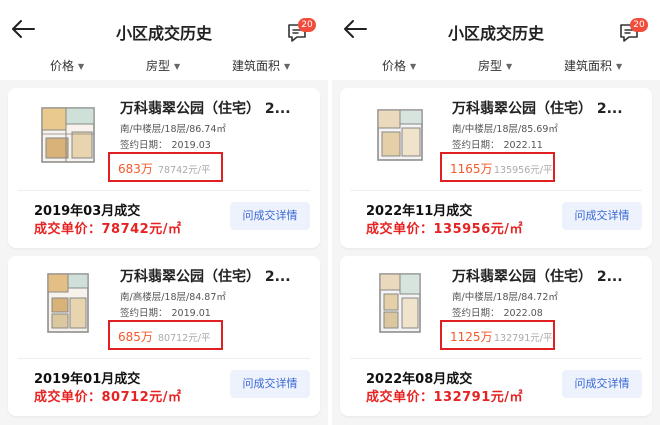 The height and width of the screenshot is (425, 660). Describe the element at coordinates (505, 129) in the screenshot. I see `listing-spec: 南/中楼层/18层/85.69㎡` at that location.